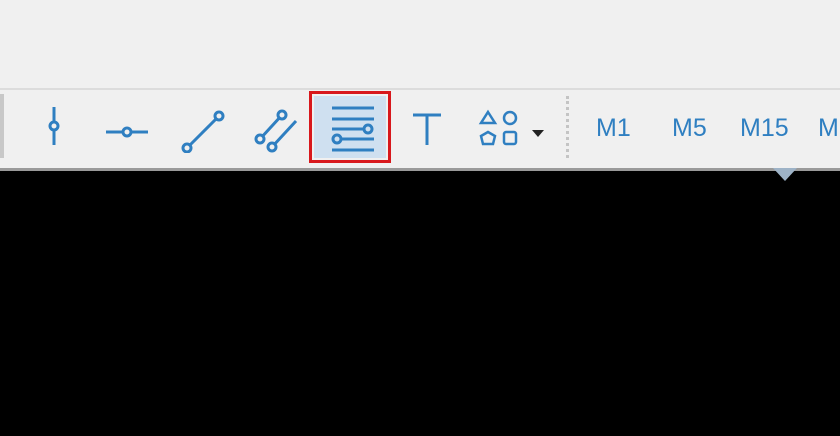 This screenshot has width=840, height=436. What do you see at coordinates (828, 128) in the screenshot?
I see `timeframe-partial-button: M` at bounding box center [828, 128].